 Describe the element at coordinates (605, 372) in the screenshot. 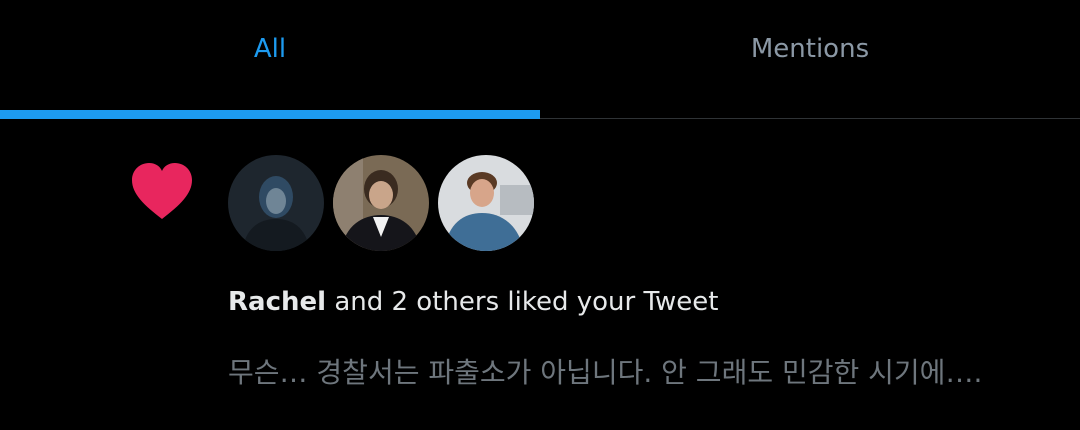

I see `tweet-excerpt: 무슨… 경찰서는 파출소가 아닙니다. 안 그래도 민감한 시기에….` at that location.